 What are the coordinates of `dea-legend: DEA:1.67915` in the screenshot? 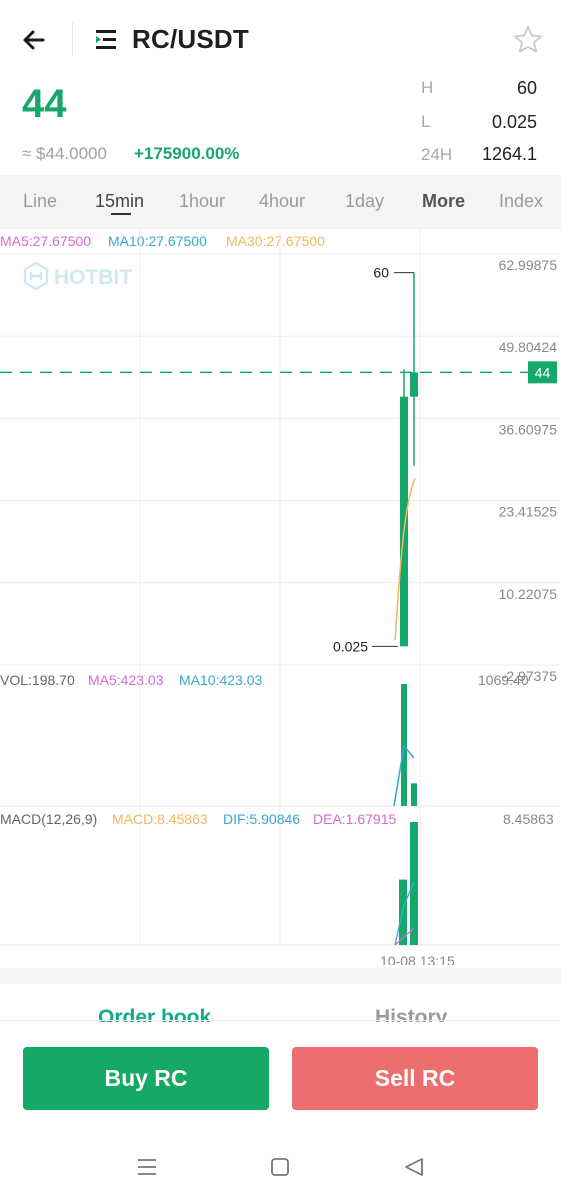 It's located at (355, 819).